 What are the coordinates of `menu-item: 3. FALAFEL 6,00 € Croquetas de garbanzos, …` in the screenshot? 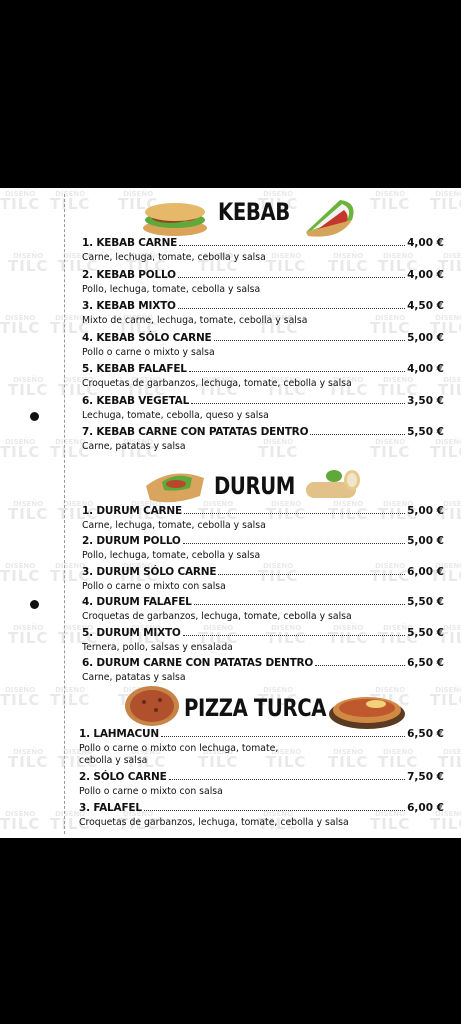 It's located at (261, 815).